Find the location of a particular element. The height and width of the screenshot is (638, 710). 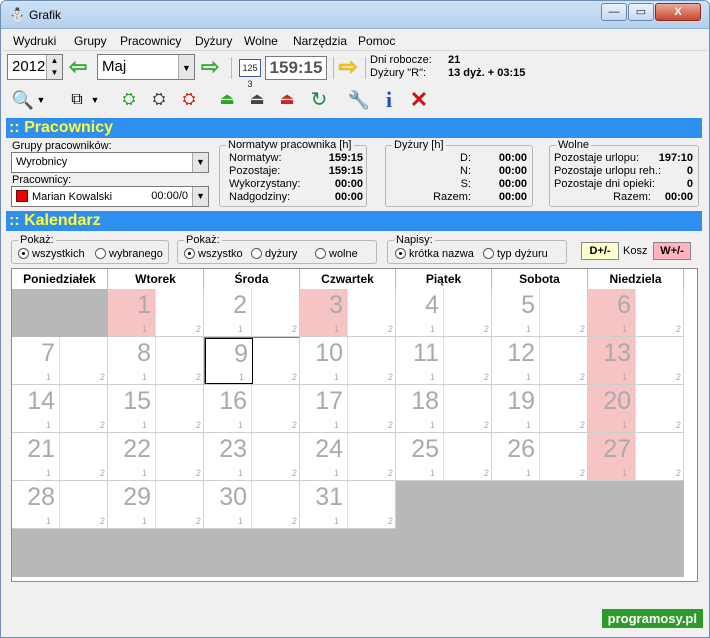

year-spinner: 2012 ▲ ▼ is located at coordinates (35, 67).